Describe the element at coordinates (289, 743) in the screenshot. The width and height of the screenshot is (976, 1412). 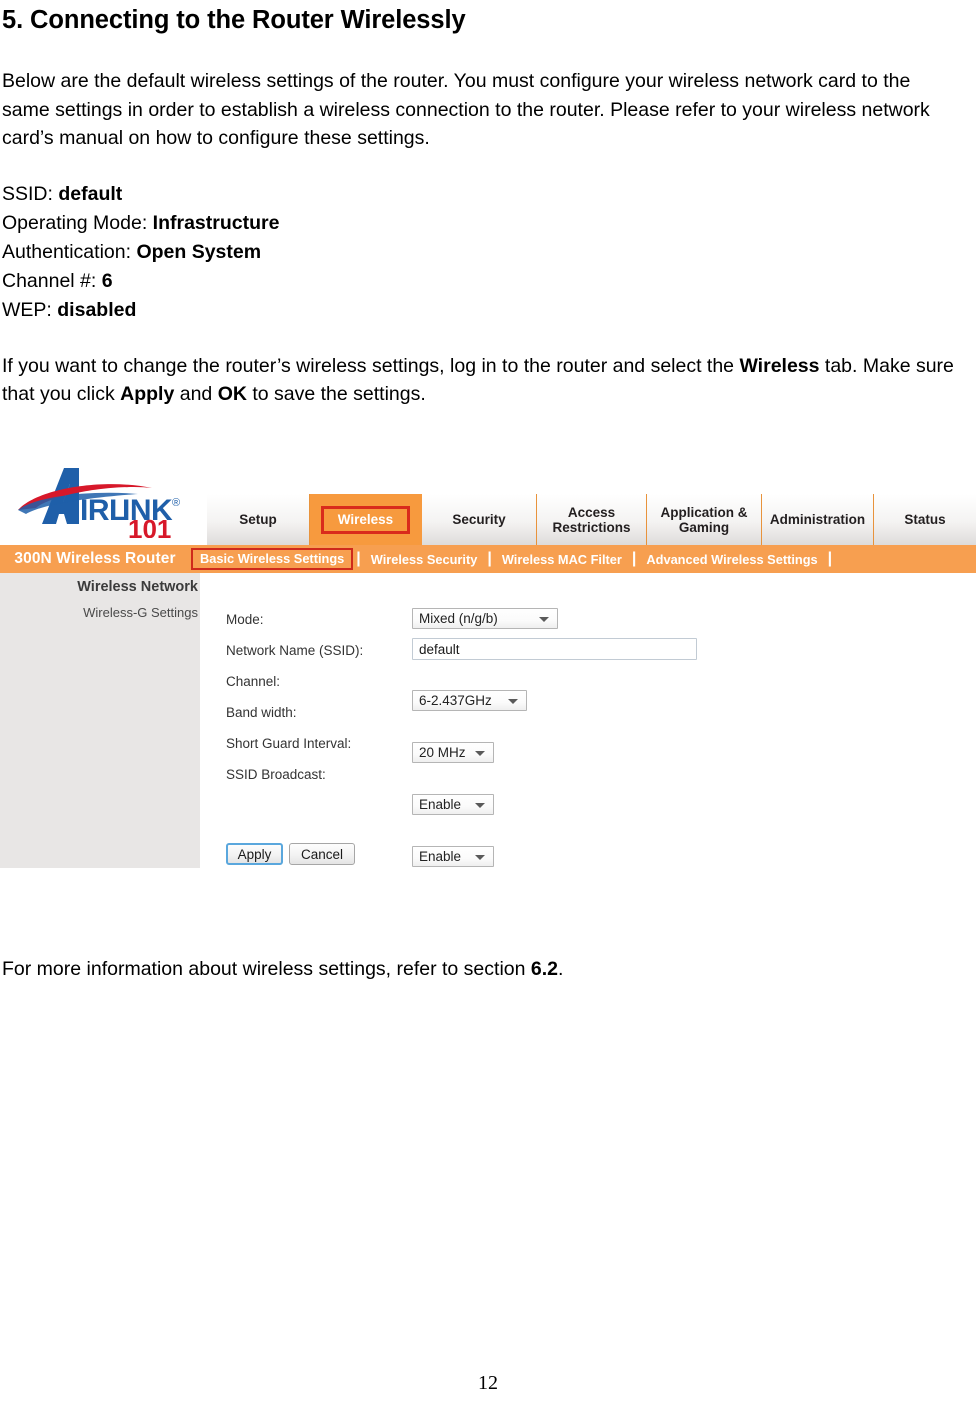
I see `label-short-guard-interval: Short Guard Interval:` at that location.